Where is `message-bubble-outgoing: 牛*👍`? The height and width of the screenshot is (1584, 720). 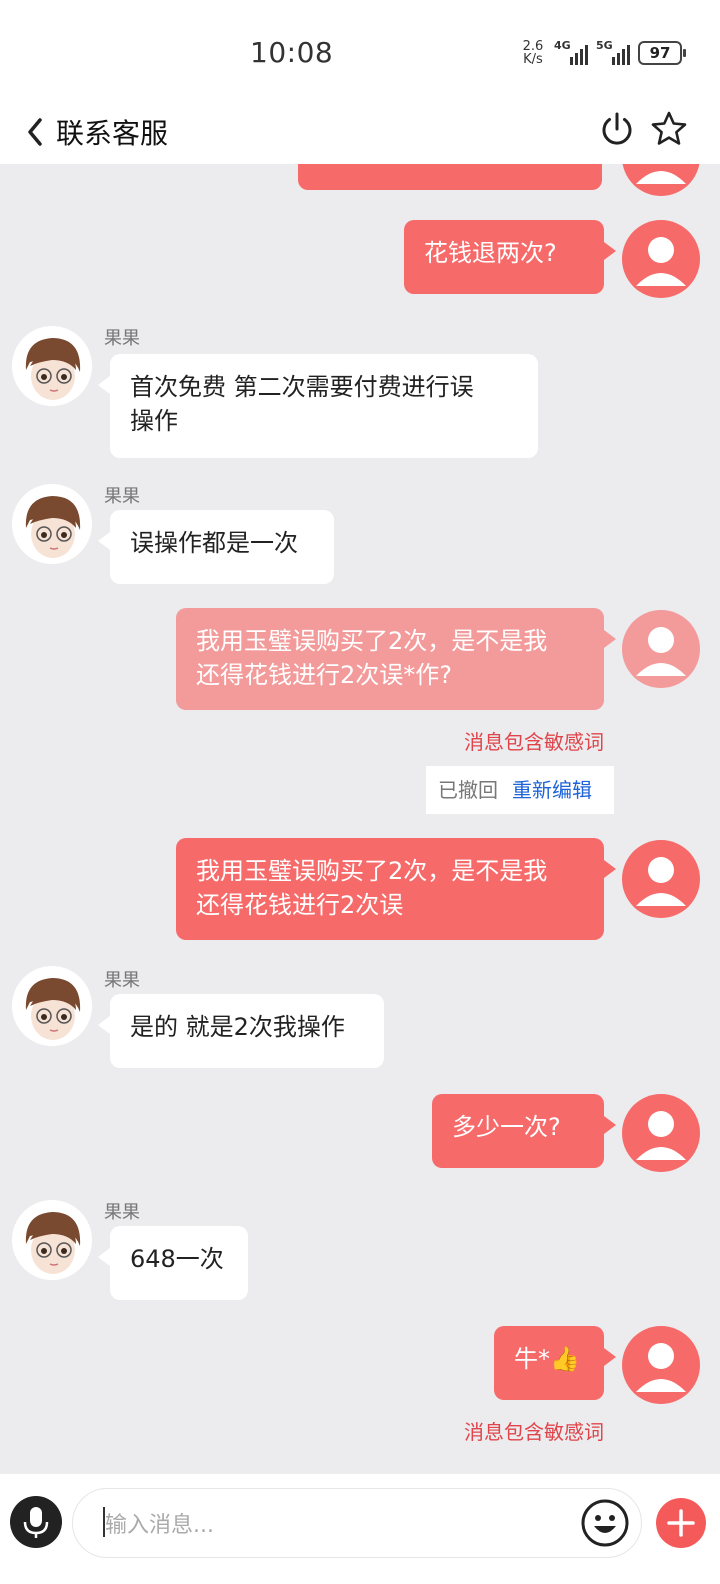 message-bubble-outgoing: 牛*👍 is located at coordinates (555, 1363).